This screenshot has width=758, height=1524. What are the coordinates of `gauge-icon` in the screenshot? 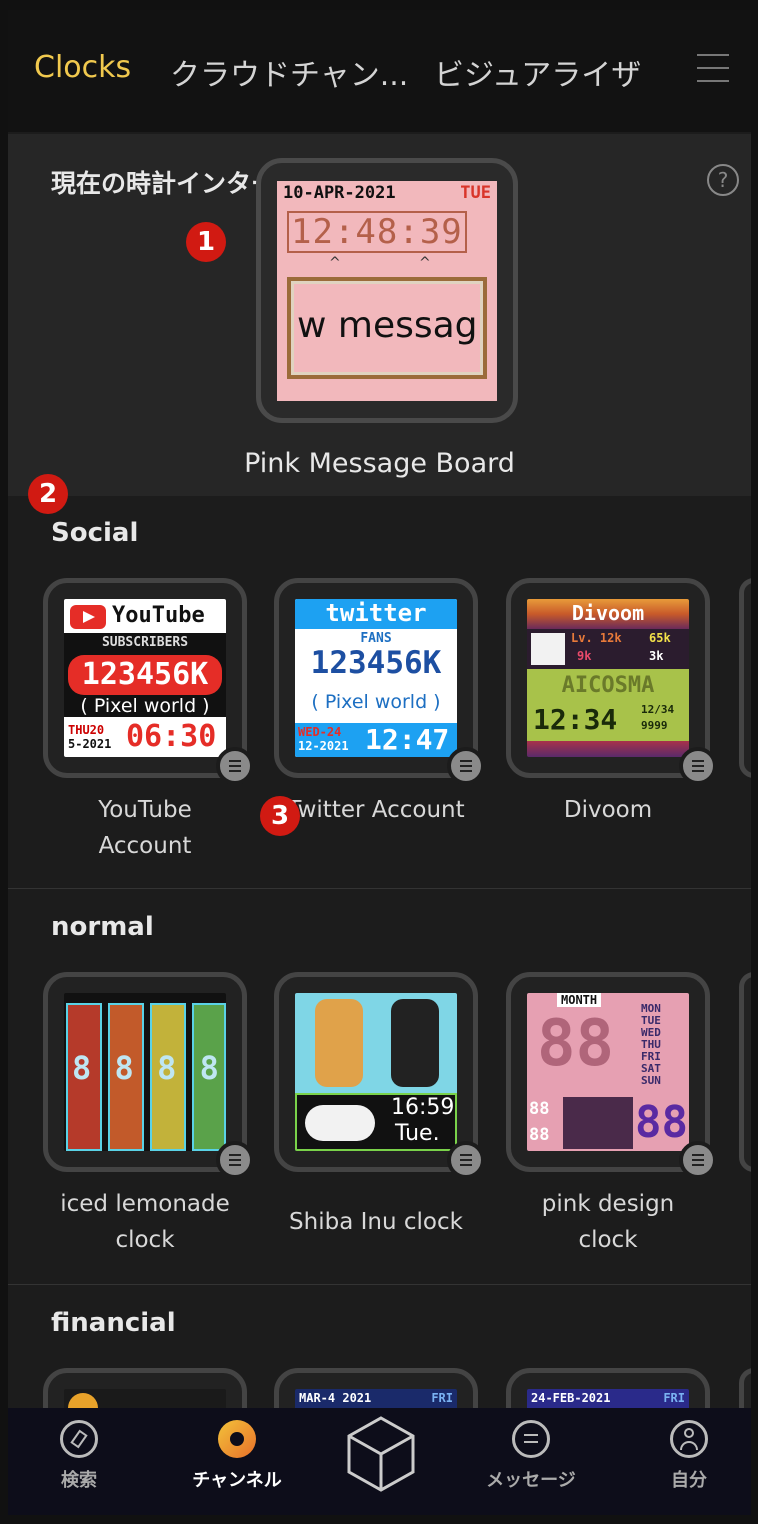 It's located at (237, 1439).